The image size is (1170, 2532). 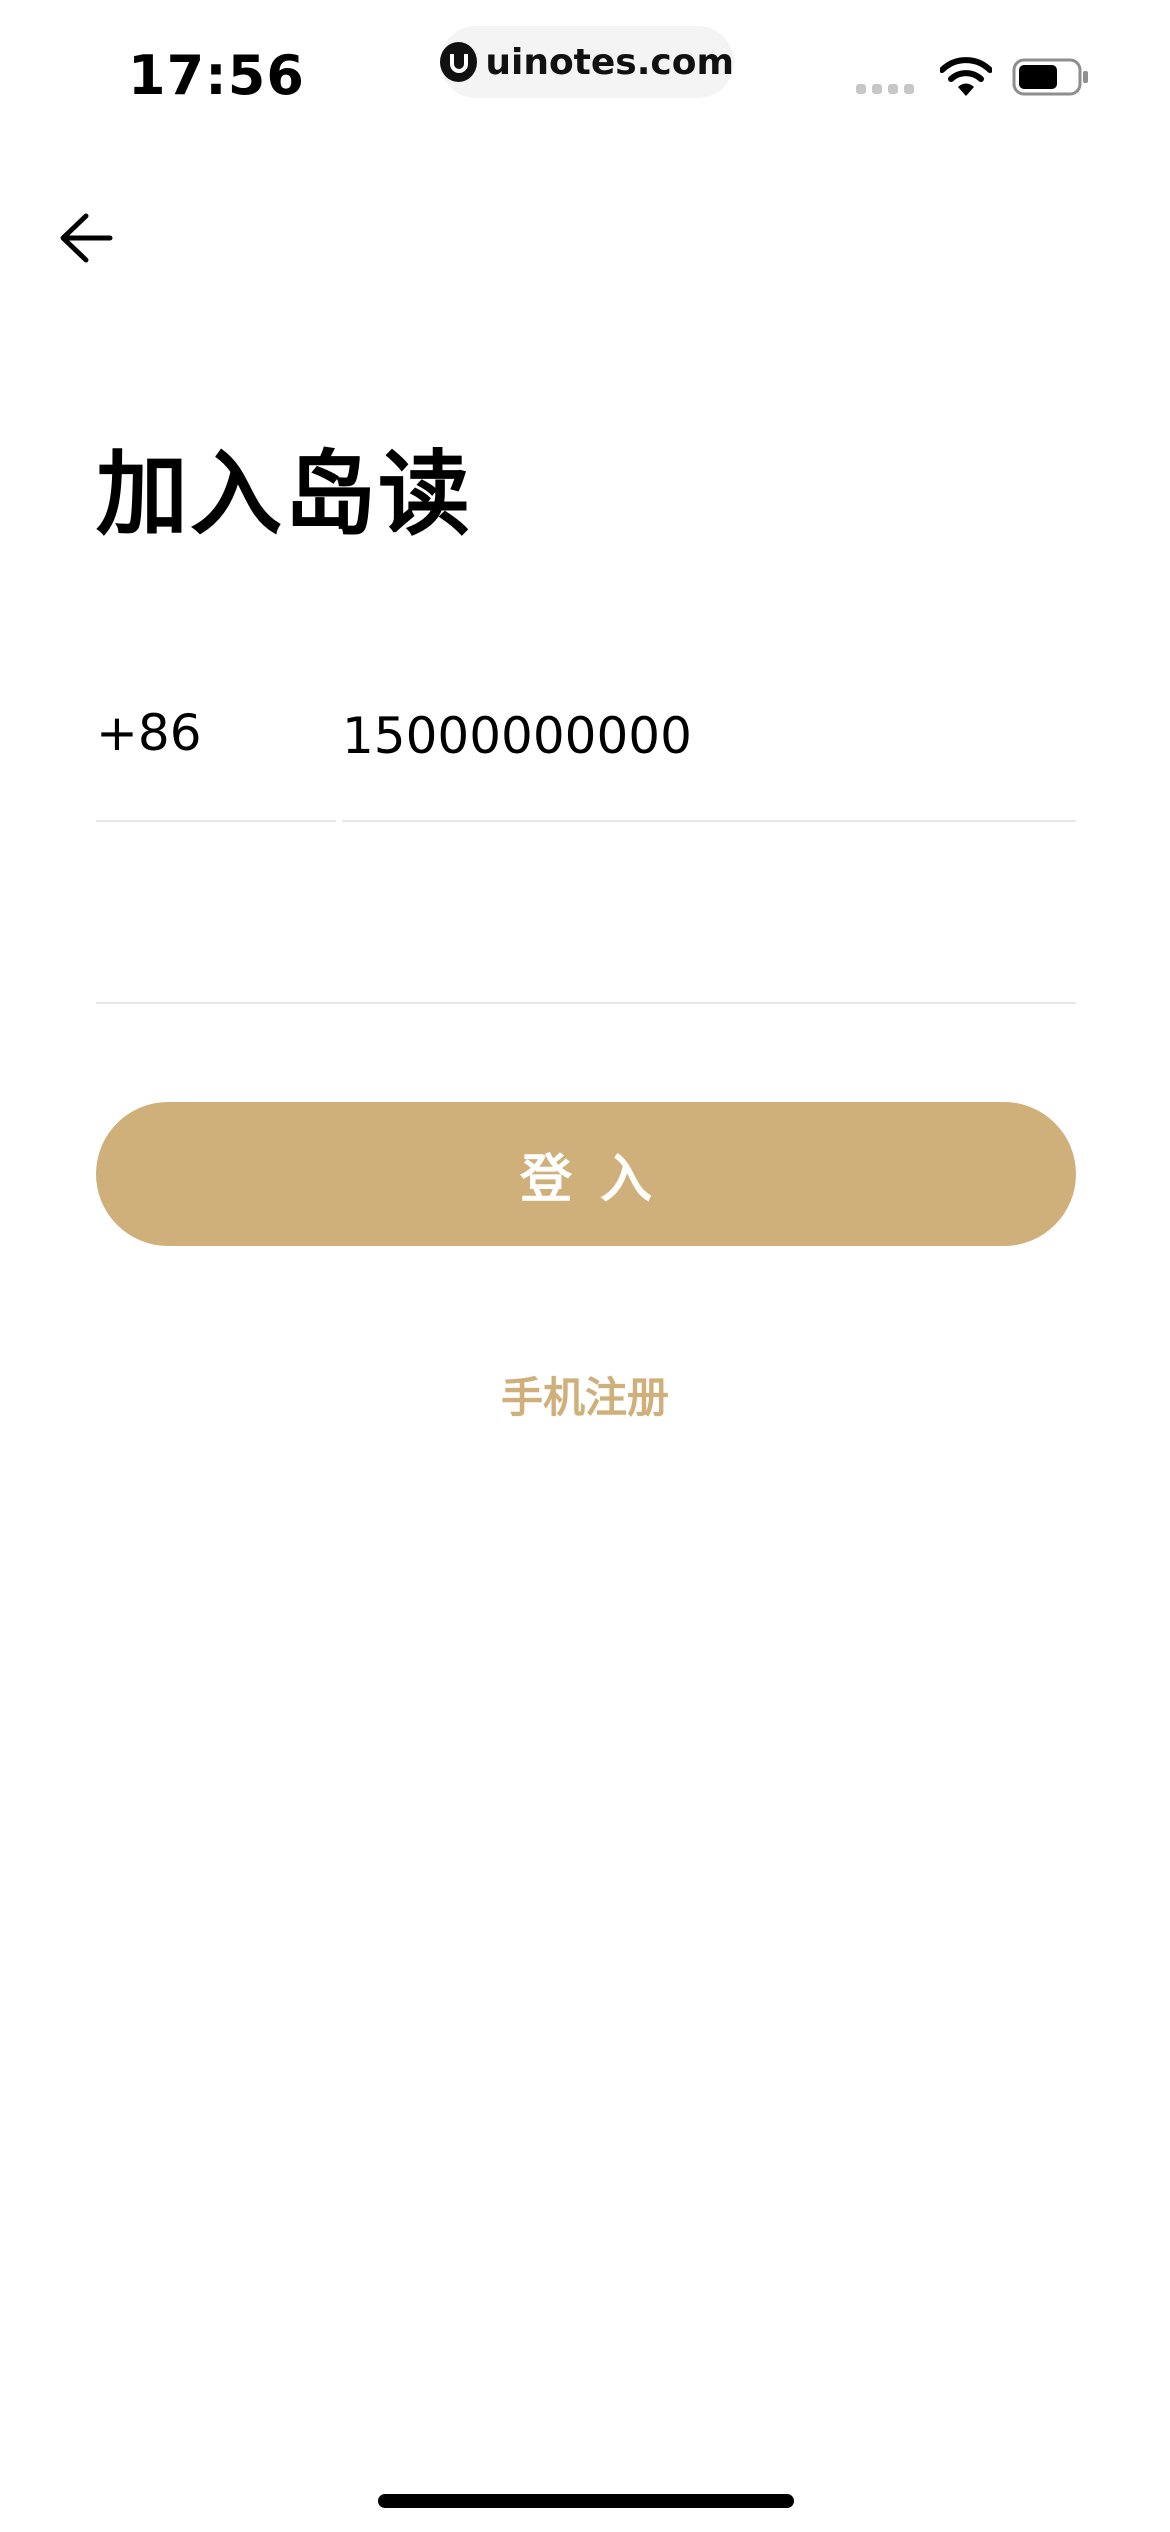 I want to click on watermark-logo-icon, so click(x=459, y=62).